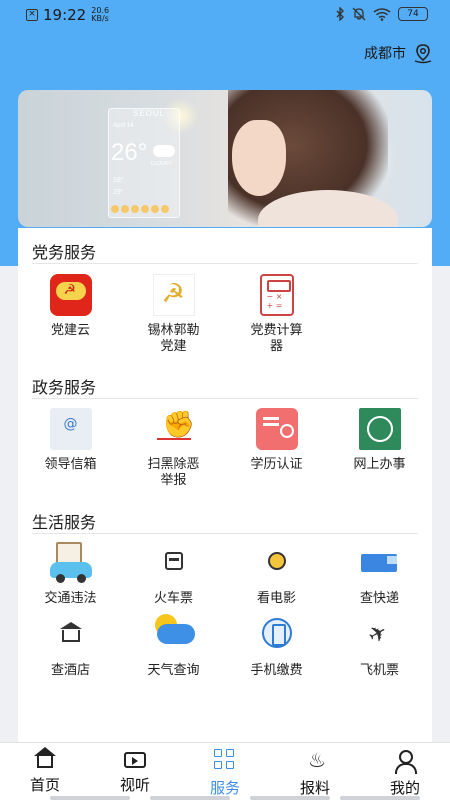 This screenshot has width=450, height=800. I want to click on service-weather: 天气查询, so click(173, 646).